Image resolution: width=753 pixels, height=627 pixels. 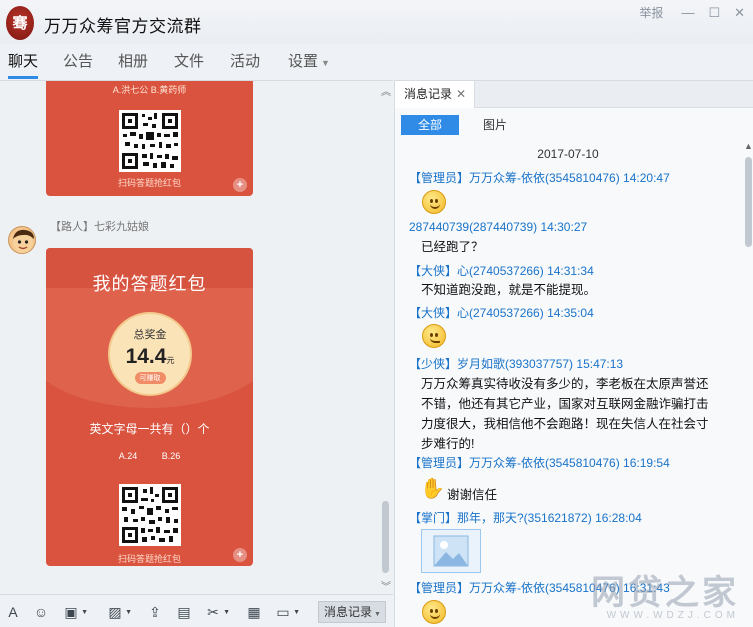 I want to click on window-controls: 举报 — ☐ ✕, so click(x=692, y=12).